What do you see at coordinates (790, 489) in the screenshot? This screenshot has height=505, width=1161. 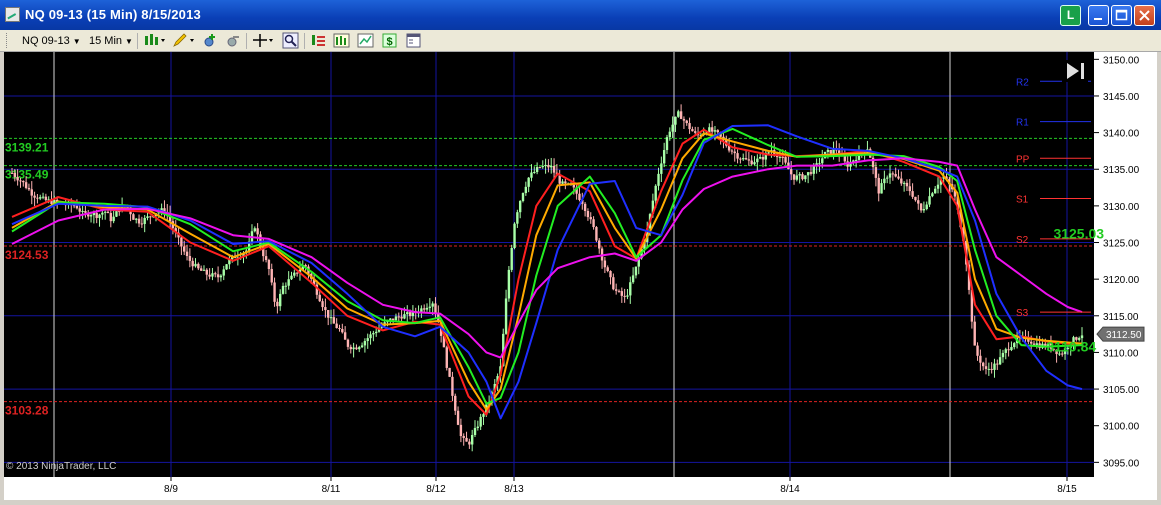 I see `x-tick-label: 8/14` at bounding box center [790, 489].